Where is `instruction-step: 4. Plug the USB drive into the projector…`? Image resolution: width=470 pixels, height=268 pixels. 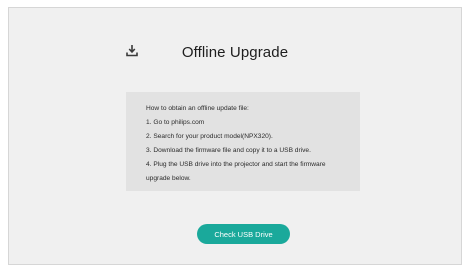 instruction-step: 4. Plug the USB drive into the projector… is located at coordinates (236, 164).